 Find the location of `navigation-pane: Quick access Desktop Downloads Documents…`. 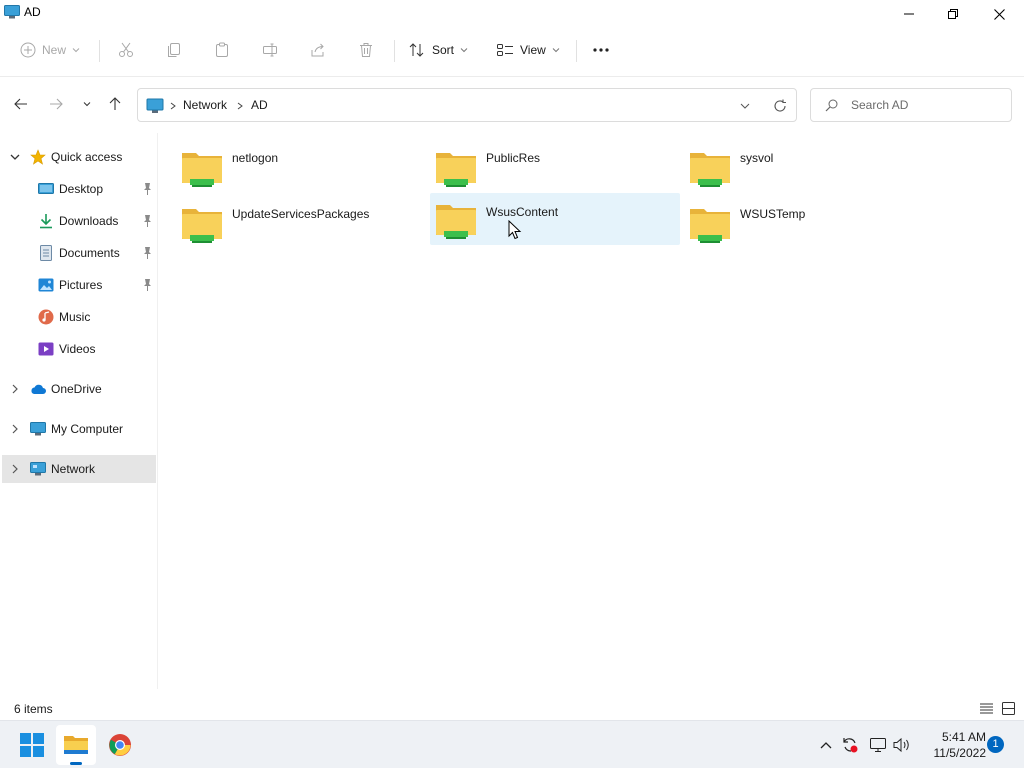

navigation-pane: Quick access Desktop Downloads Documents… is located at coordinates (79, 411).